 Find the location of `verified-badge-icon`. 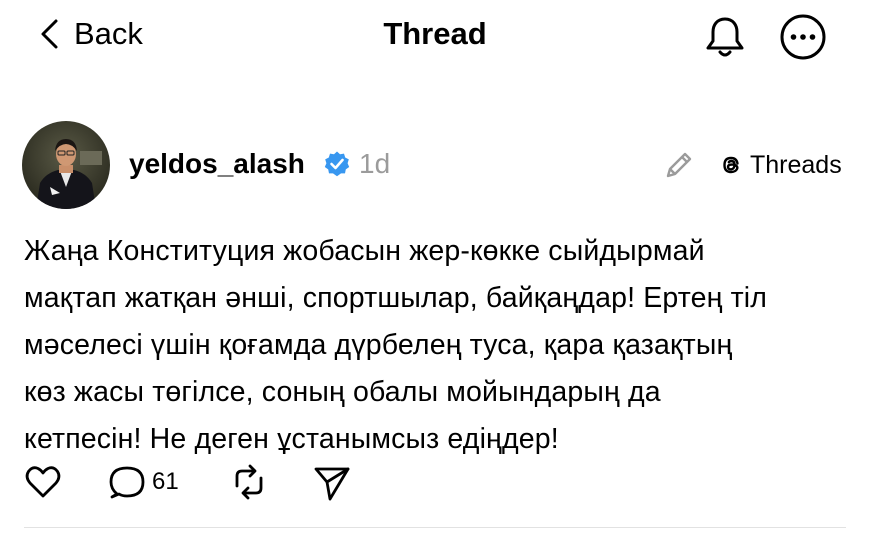

verified-badge-icon is located at coordinates (337, 164).